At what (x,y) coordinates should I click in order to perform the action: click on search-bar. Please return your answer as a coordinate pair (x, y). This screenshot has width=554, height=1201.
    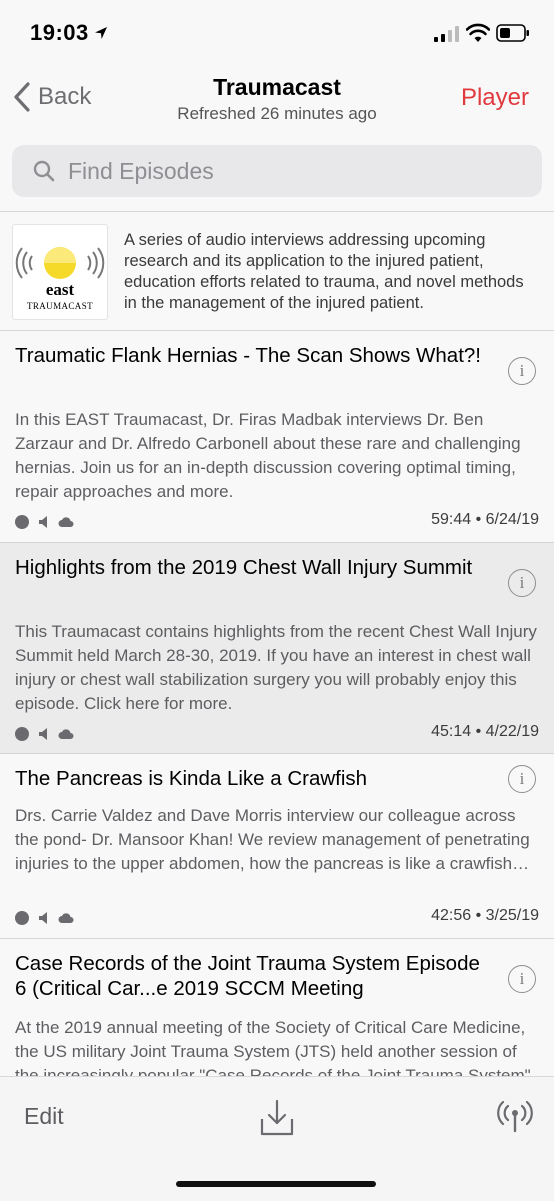
    Looking at the image, I should click on (277, 171).